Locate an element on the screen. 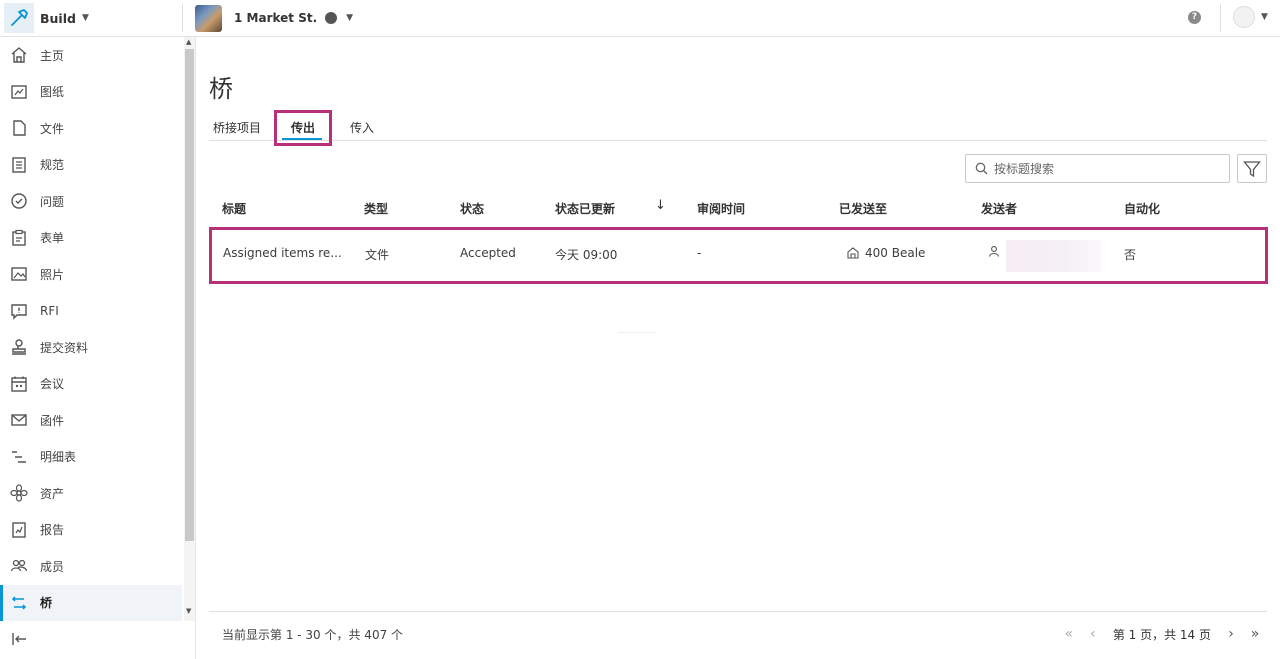 The width and height of the screenshot is (1280, 659). sidebar-item-label: 提交资料 is located at coordinates (64, 347).